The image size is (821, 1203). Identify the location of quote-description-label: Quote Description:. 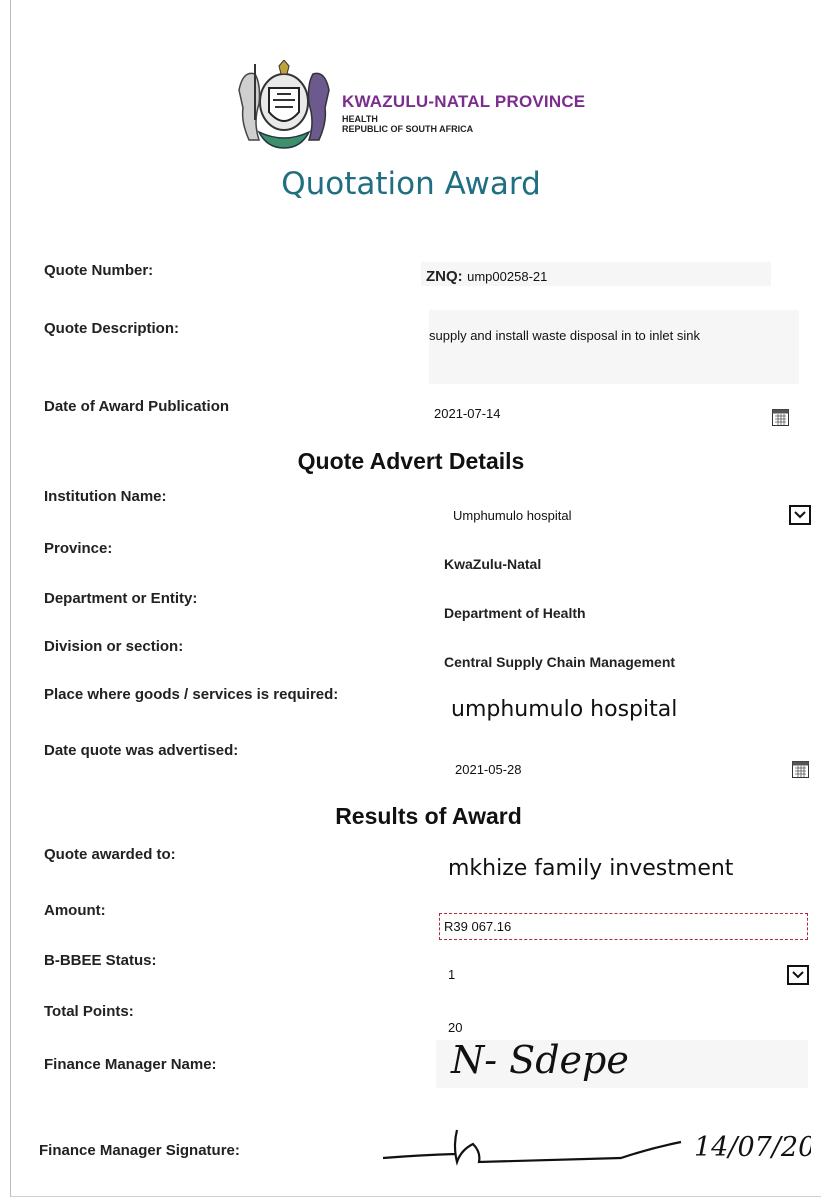
(112, 328).